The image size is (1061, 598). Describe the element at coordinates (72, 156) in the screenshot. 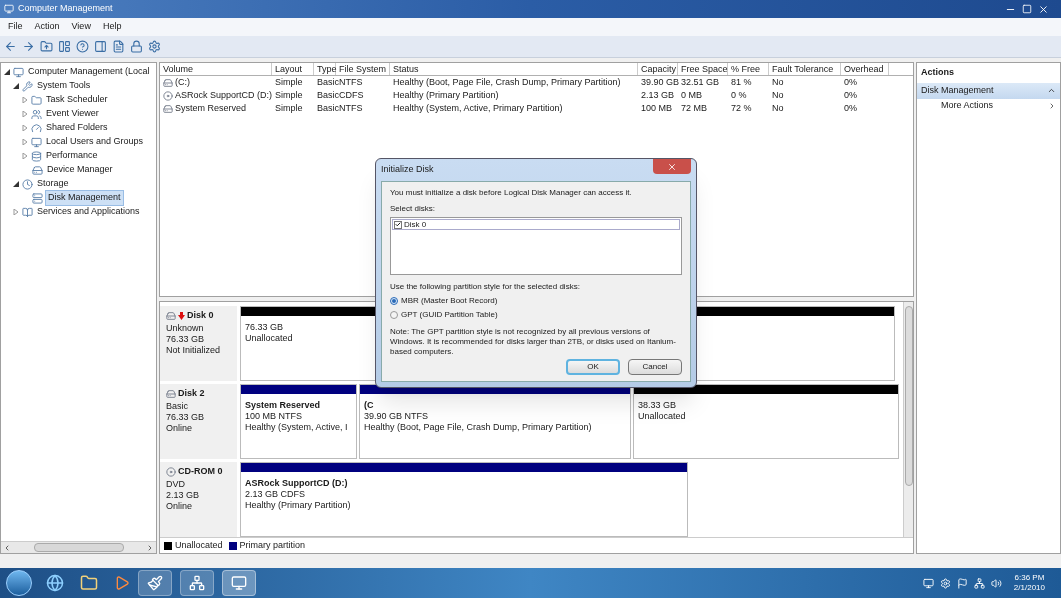

I see `tree-item: Performance` at that location.